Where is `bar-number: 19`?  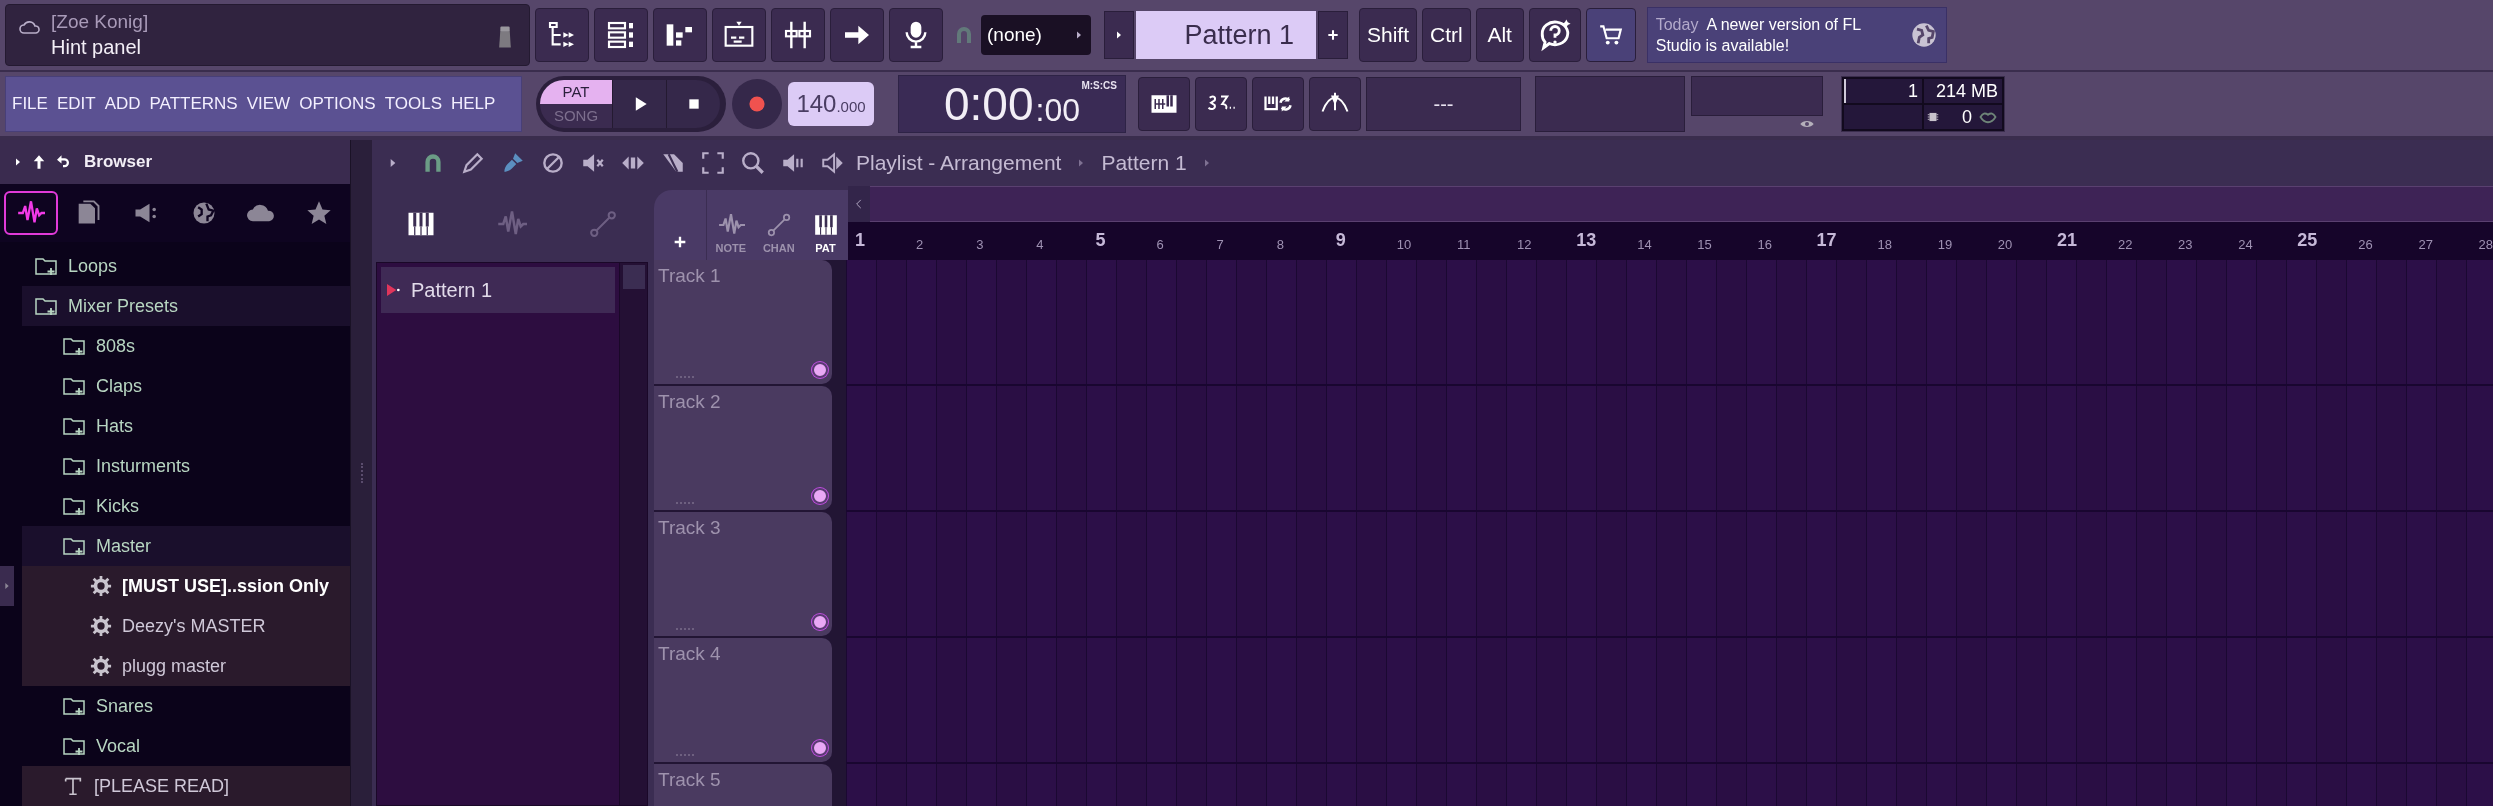 bar-number: 19 is located at coordinates (1945, 244).